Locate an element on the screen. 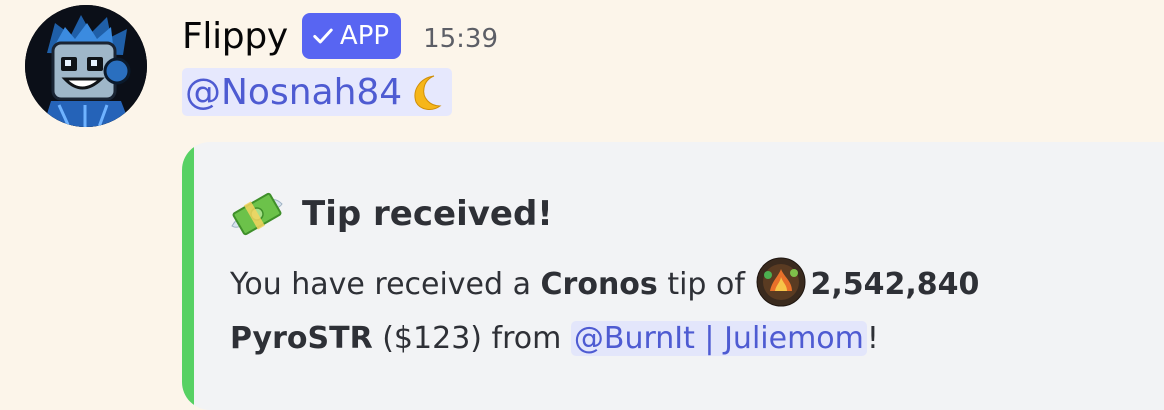 The image size is (1164, 410). robot-avatar-icon is located at coordinates (86, 66).